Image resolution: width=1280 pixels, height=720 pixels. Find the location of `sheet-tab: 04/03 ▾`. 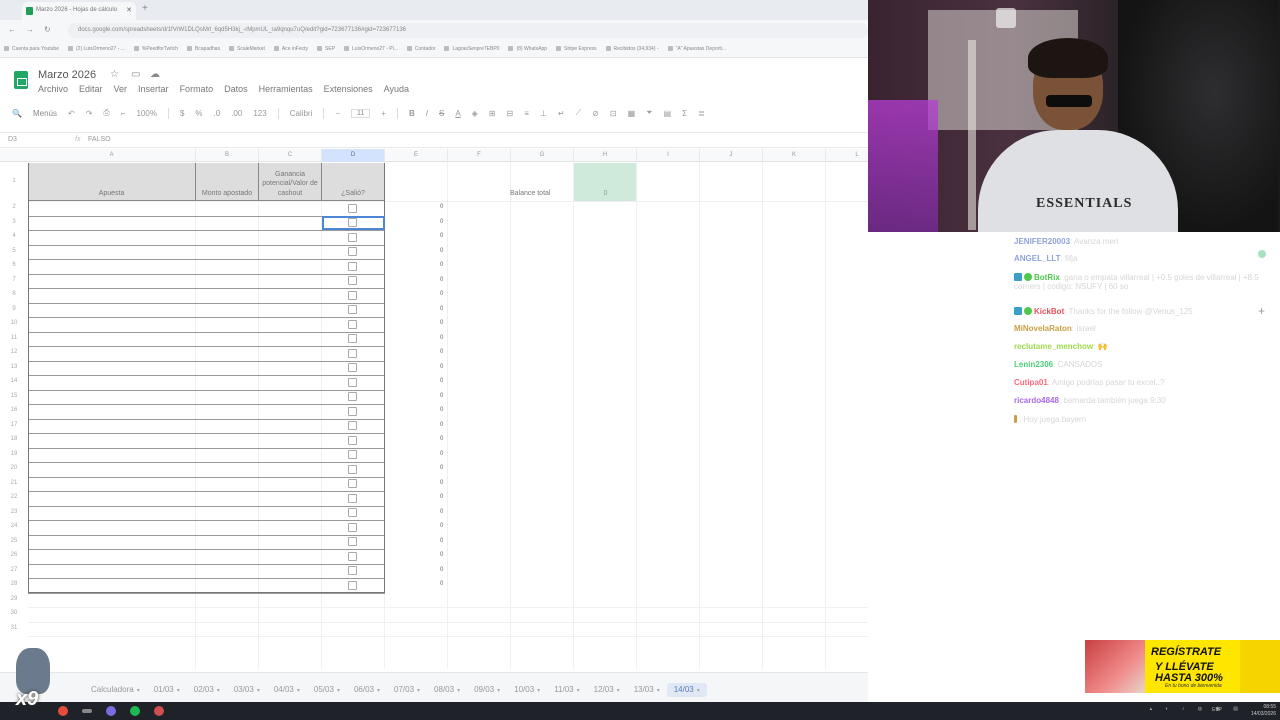

sheet-tab: 04/03 ▾ is located at coordinates (287, 690).